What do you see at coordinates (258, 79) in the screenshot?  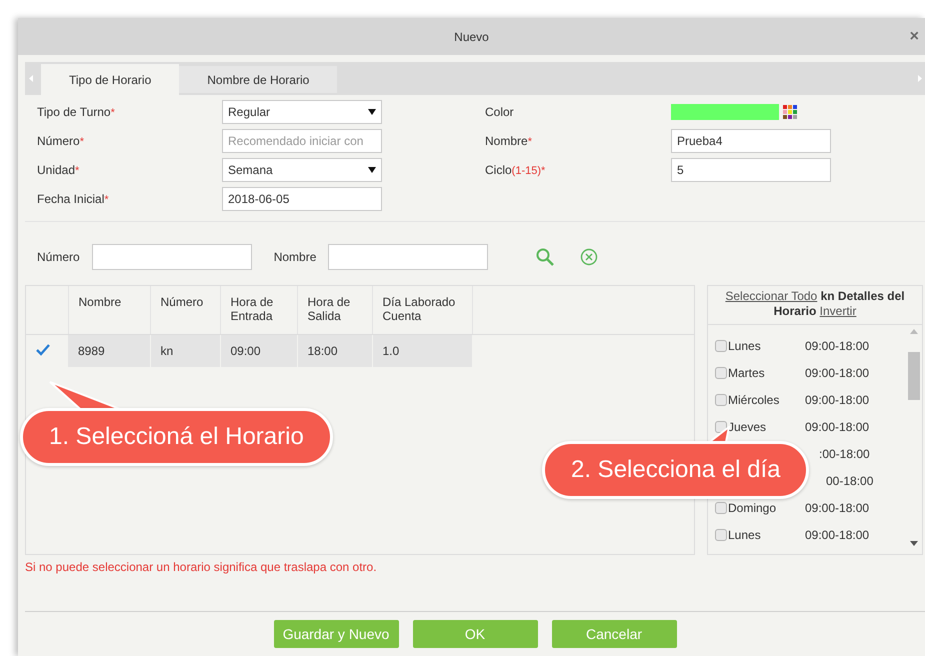 I see `tab: Nombre de Horario` at bounding box center [258, 79].